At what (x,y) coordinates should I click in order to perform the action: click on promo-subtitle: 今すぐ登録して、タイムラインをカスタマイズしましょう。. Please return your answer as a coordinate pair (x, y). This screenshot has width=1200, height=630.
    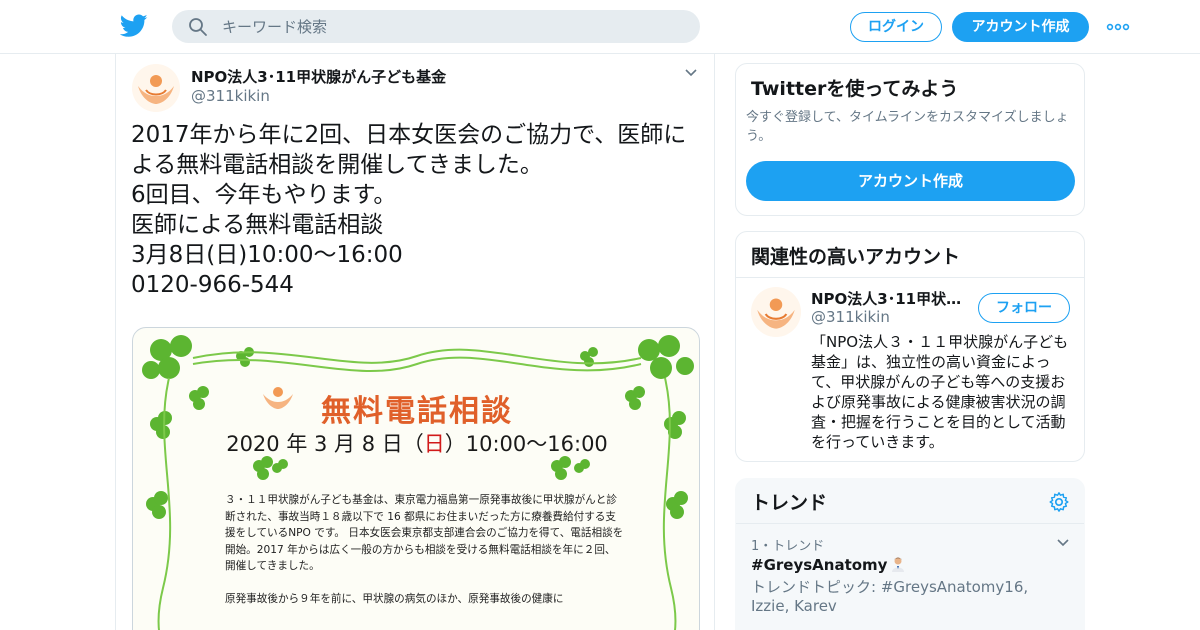
    Looking at the image, I should click on (907, 127).